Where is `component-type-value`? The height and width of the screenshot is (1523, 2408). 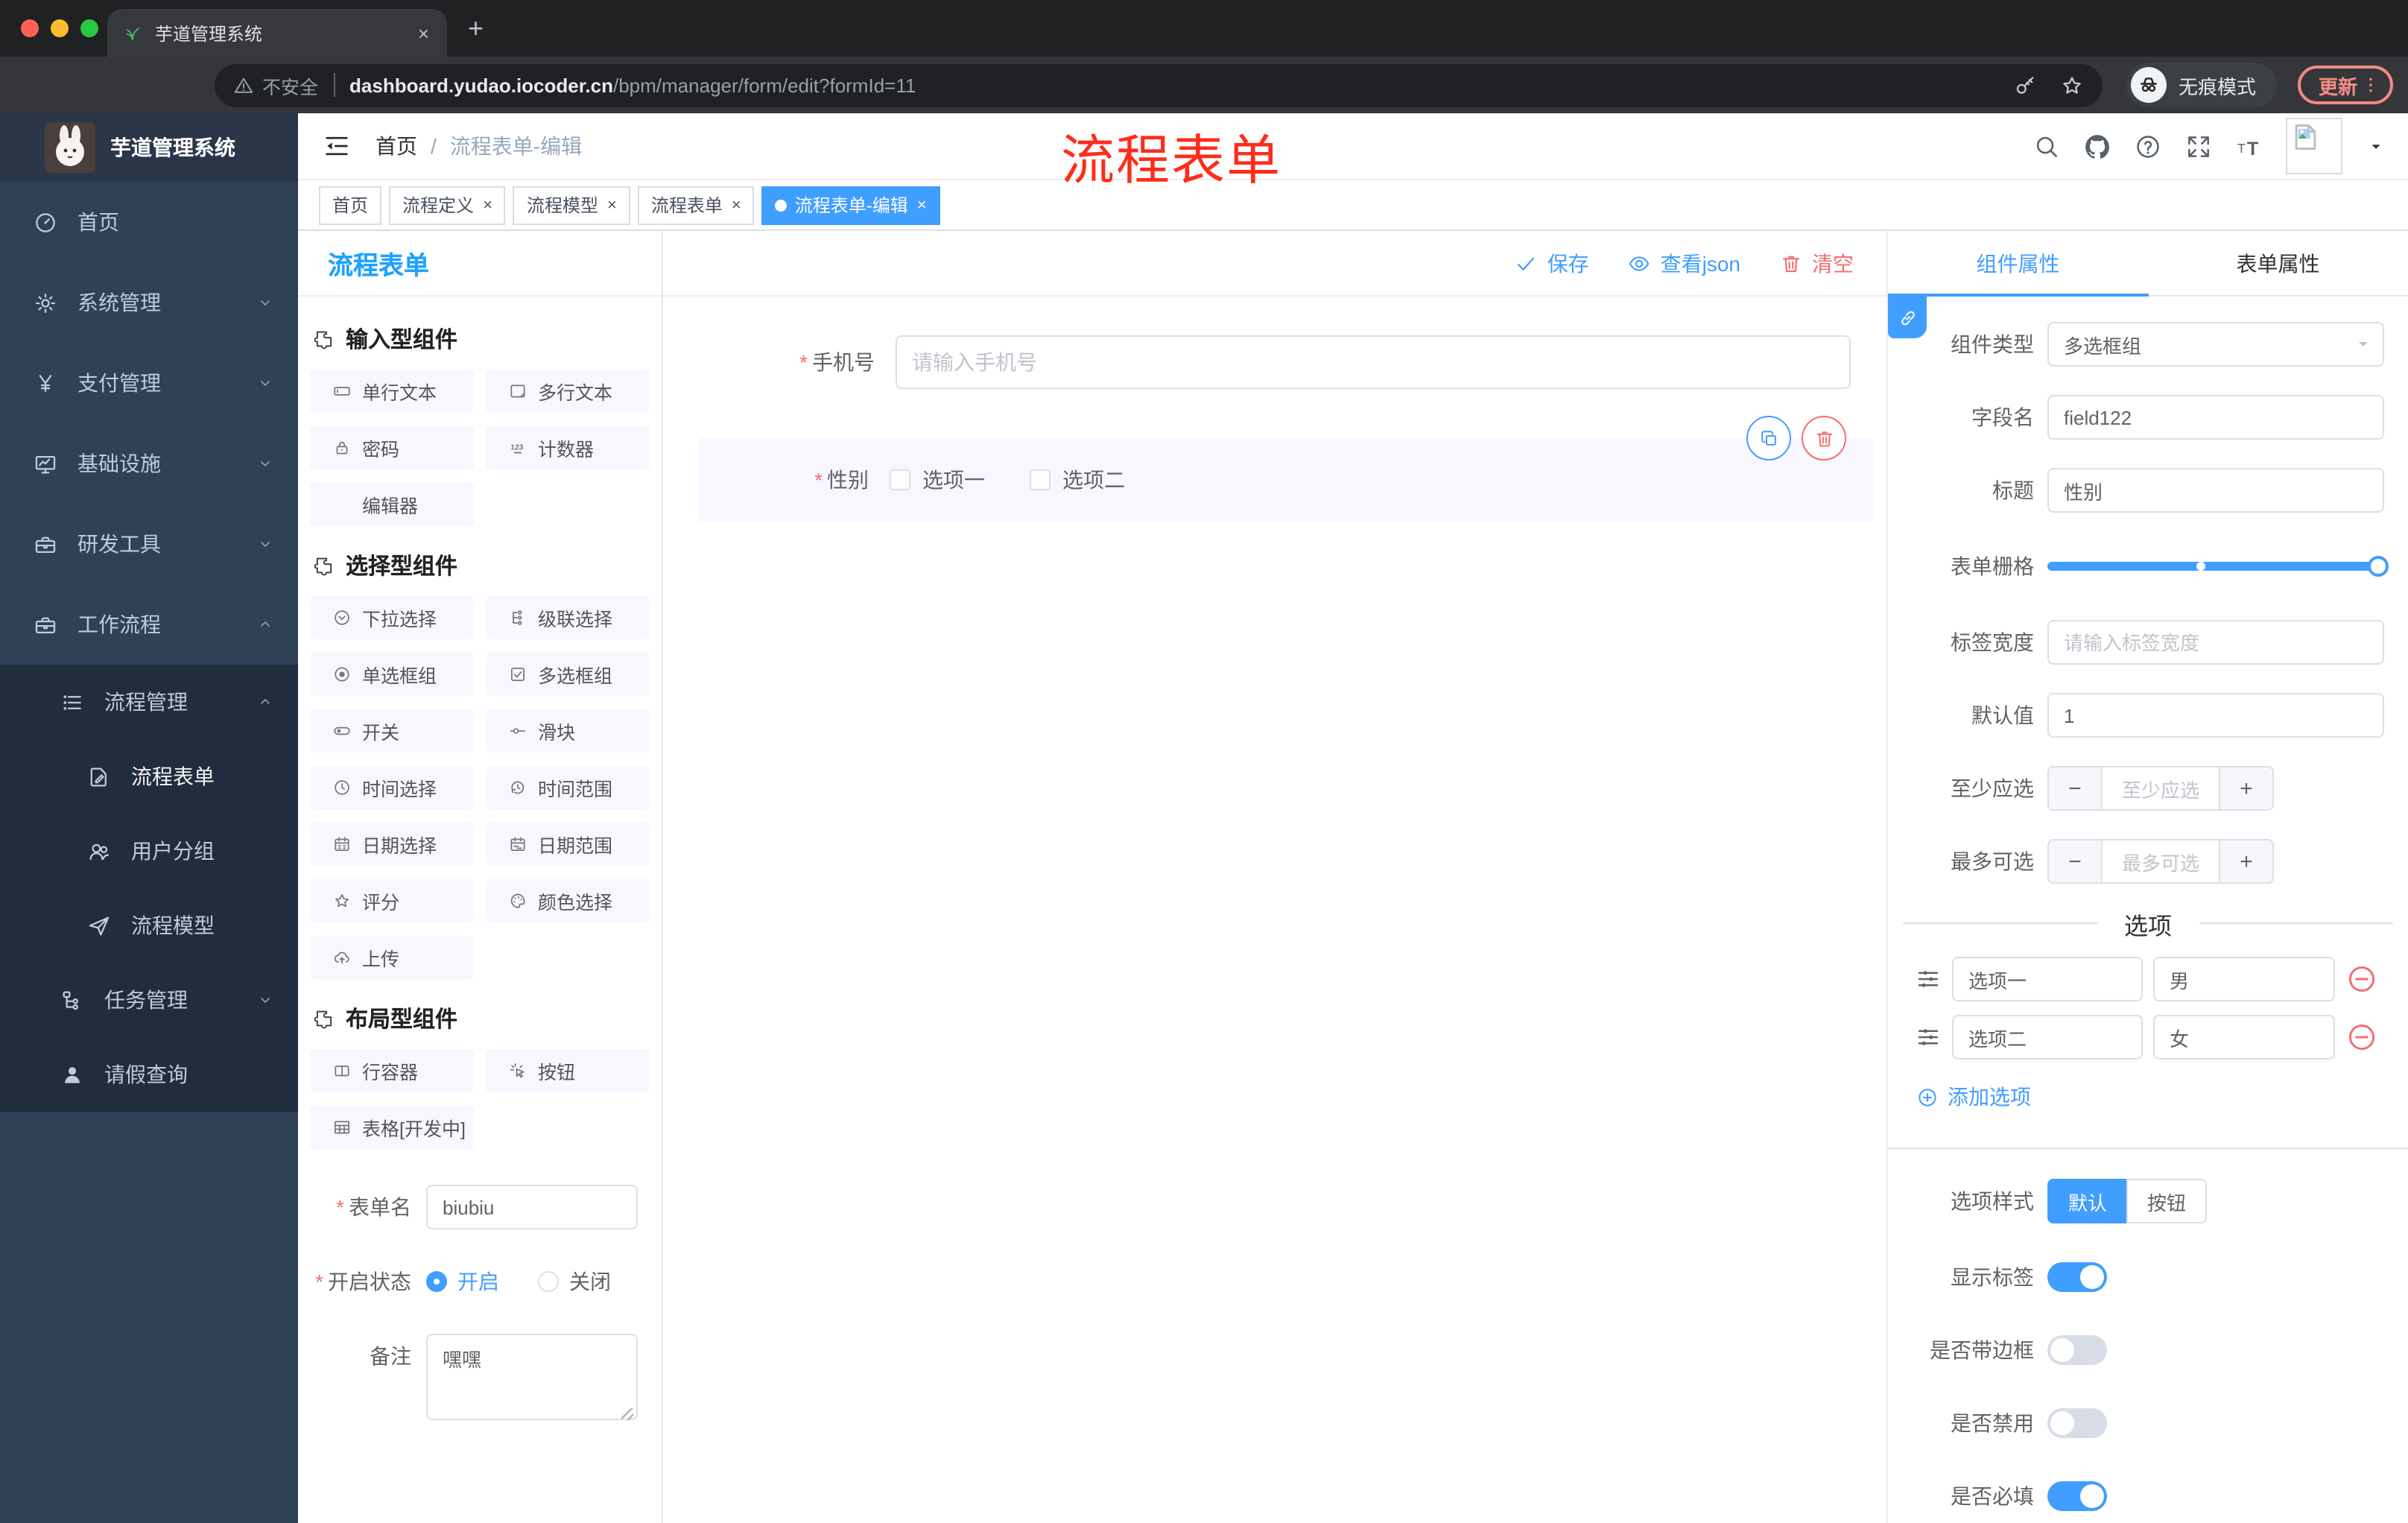
component-type-value is located at coordinates (2215, 345).